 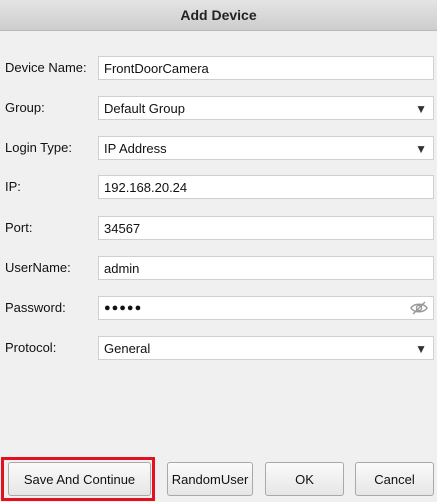 I want to click on device-name-input, so click(x=268, y=68).